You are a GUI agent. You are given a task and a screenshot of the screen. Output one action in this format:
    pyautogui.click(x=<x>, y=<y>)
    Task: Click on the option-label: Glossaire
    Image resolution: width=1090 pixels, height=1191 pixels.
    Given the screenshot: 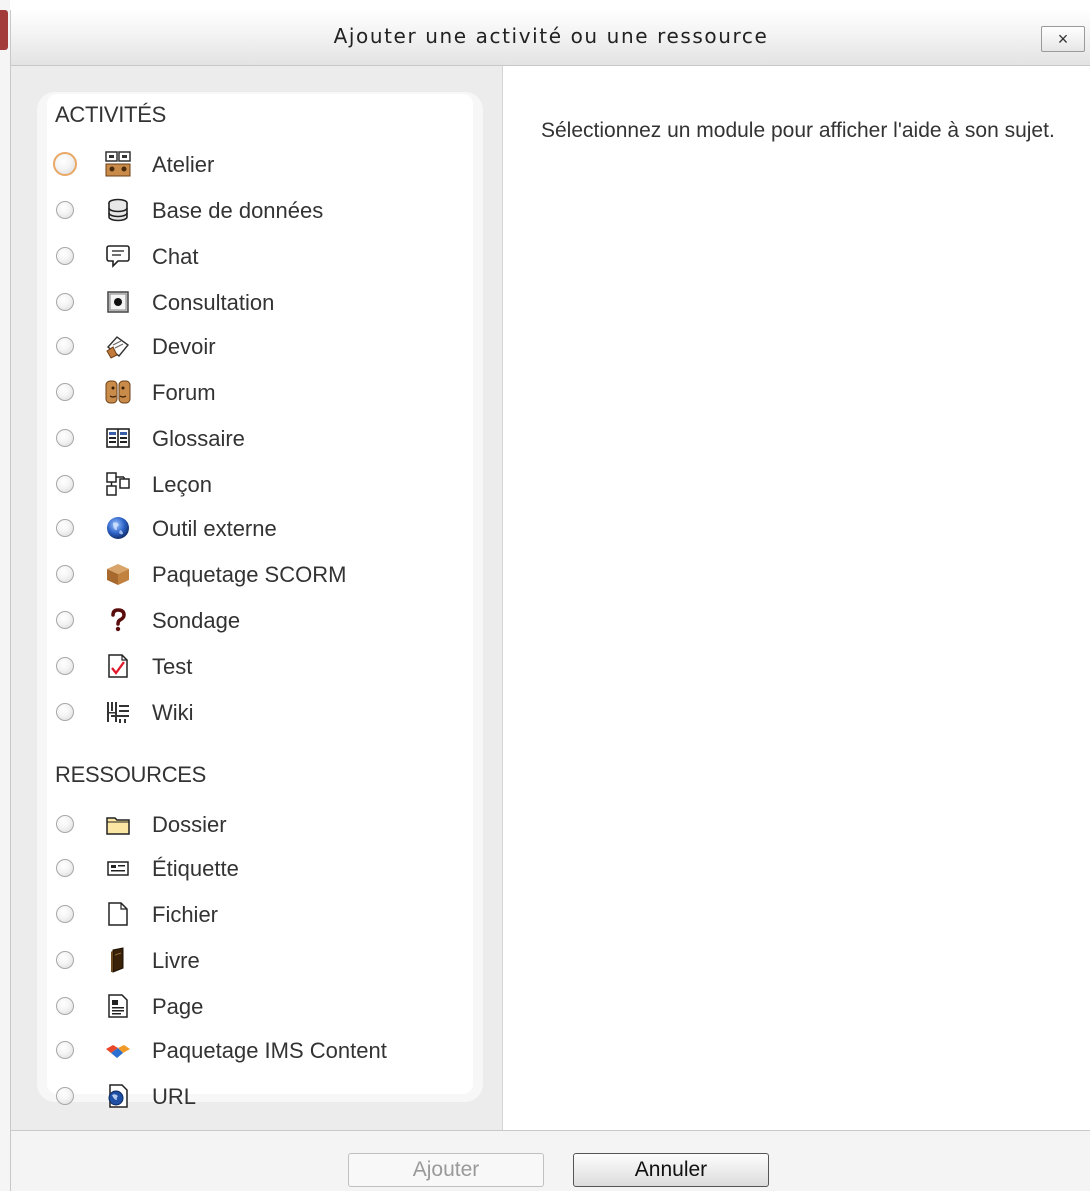 What is the action you would take?
    pyautogui.click(x=198, y=438)
    